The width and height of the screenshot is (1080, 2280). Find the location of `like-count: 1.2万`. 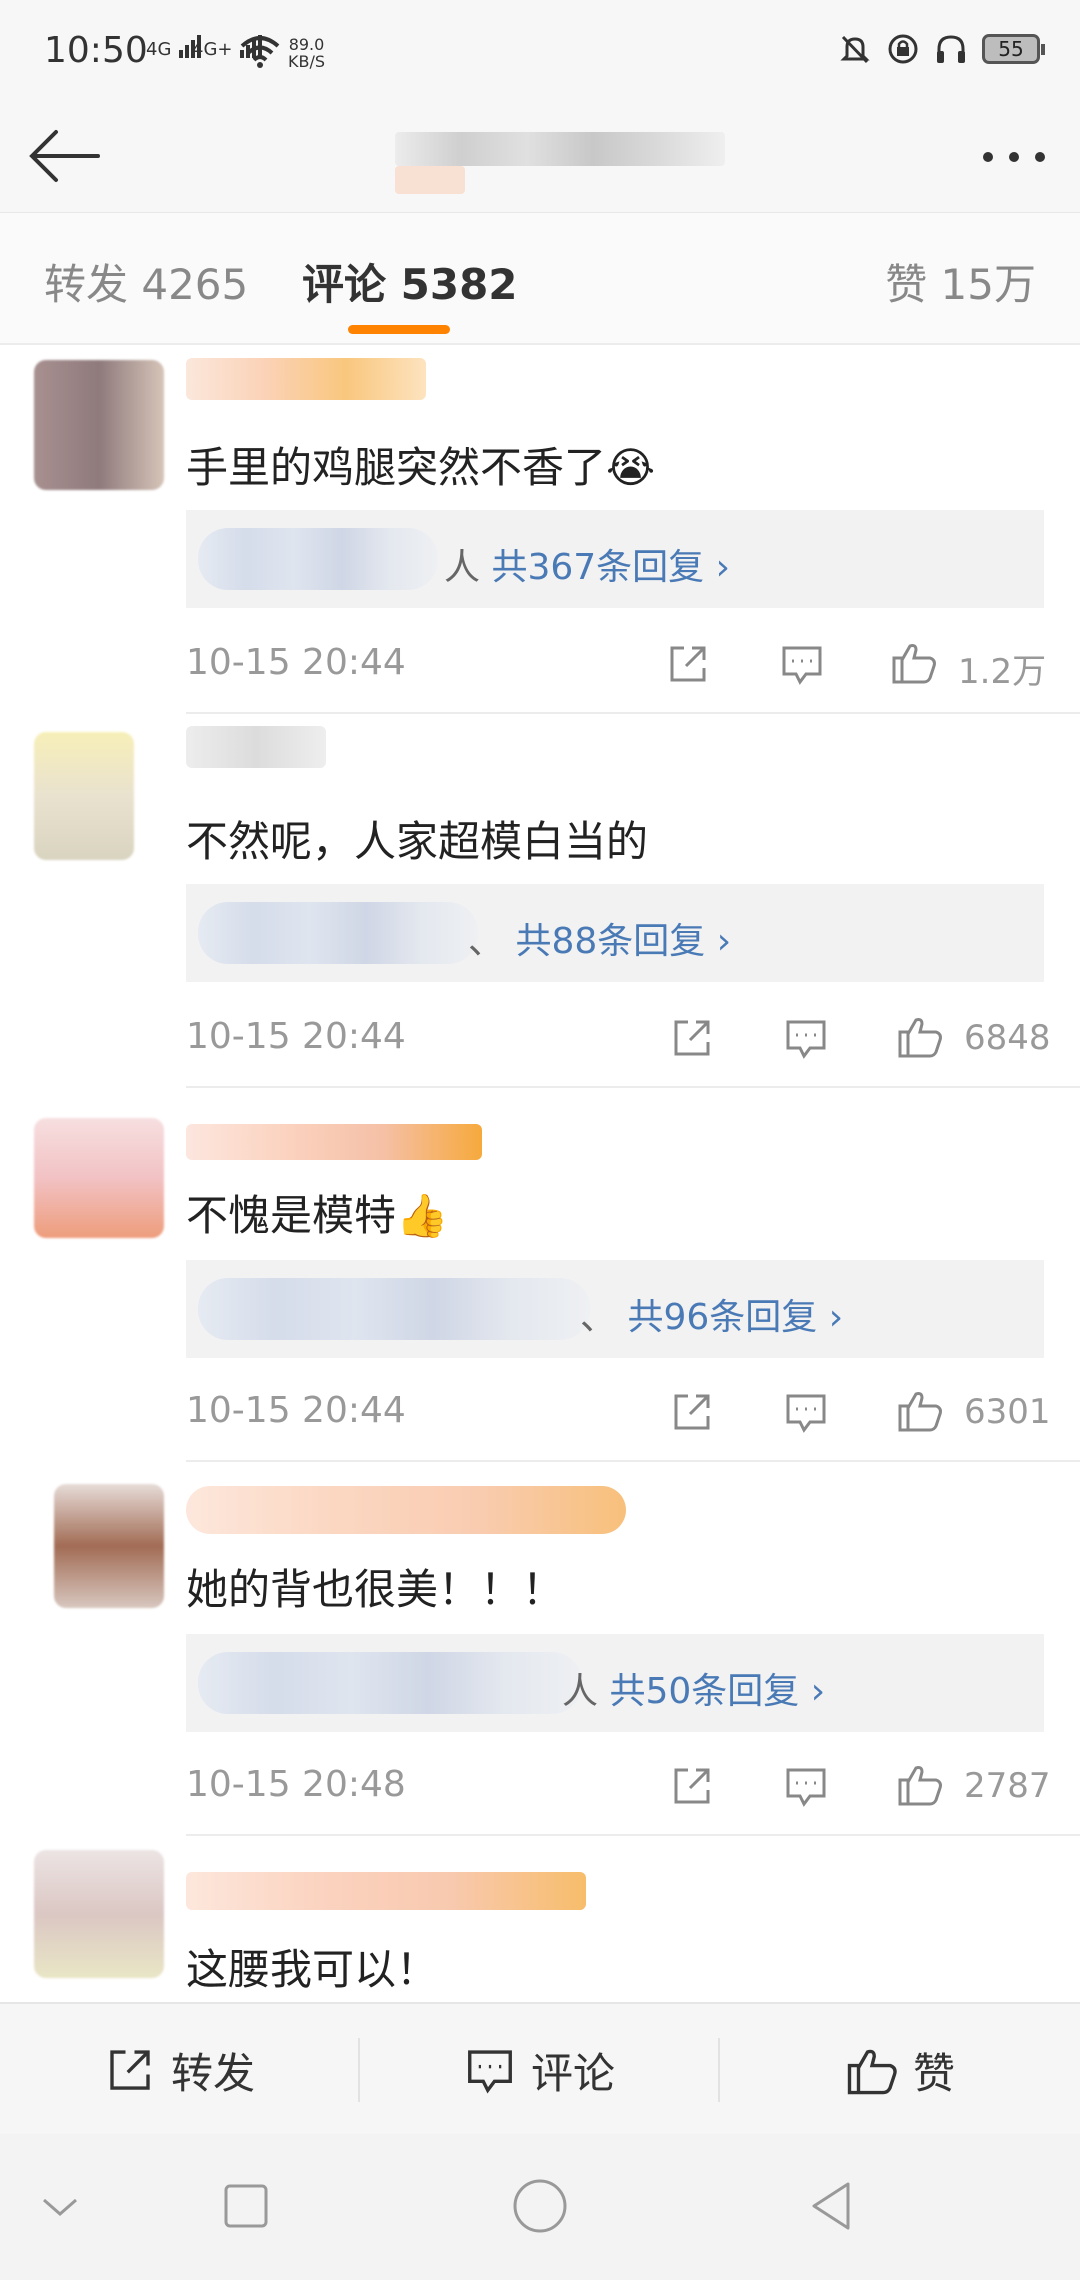

like-count: 1.2万 is located at coordinates (1002, 672).